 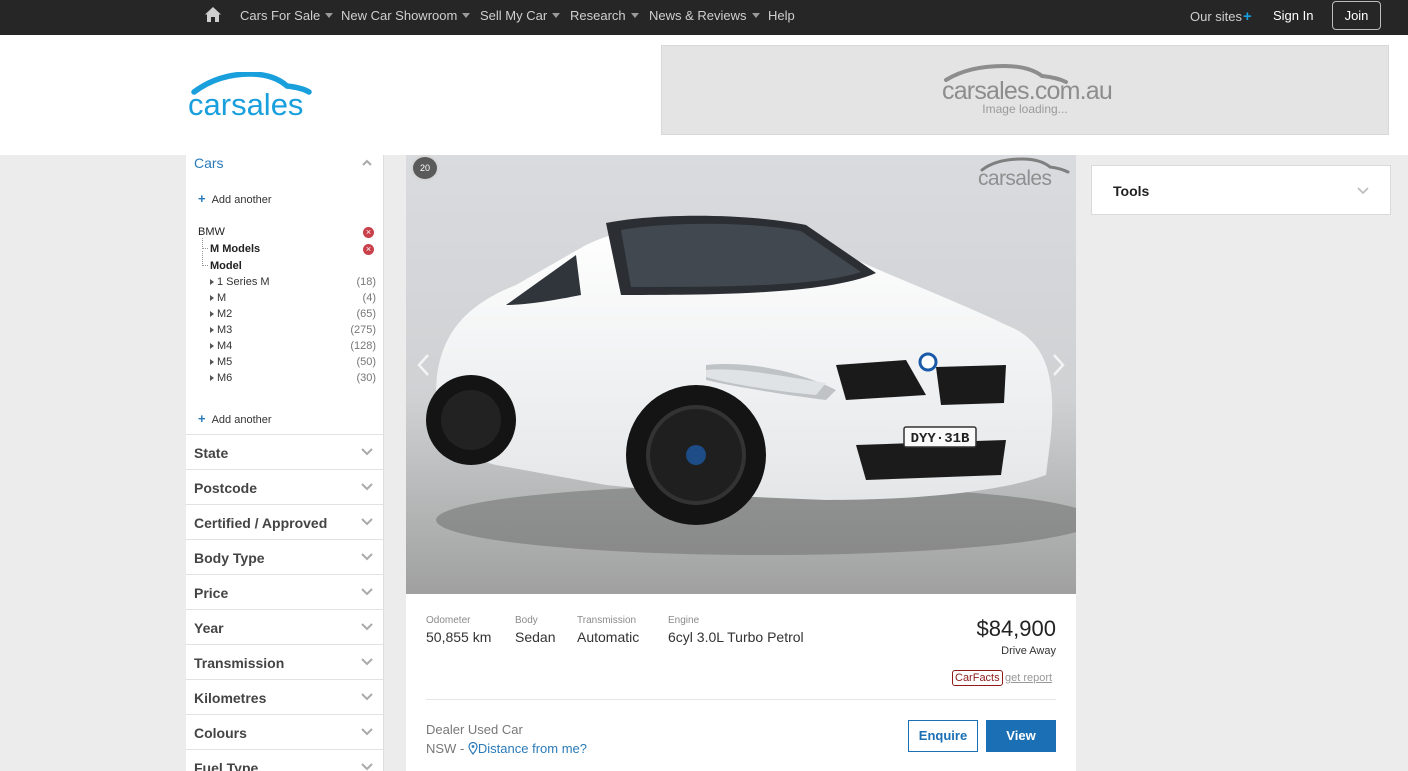 What do you see at coordinates (225, 362) in the screenshot?
I see `model-name: M5` at bounding box center [225, 362].